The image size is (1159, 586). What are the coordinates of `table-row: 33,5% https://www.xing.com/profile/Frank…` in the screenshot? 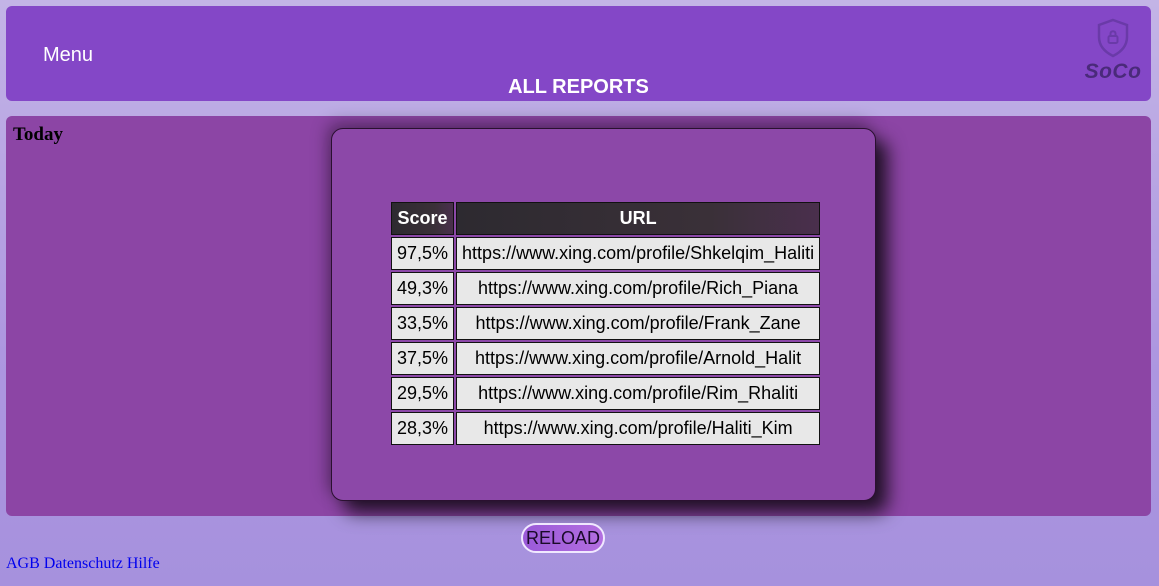 It's located at (606, 323).